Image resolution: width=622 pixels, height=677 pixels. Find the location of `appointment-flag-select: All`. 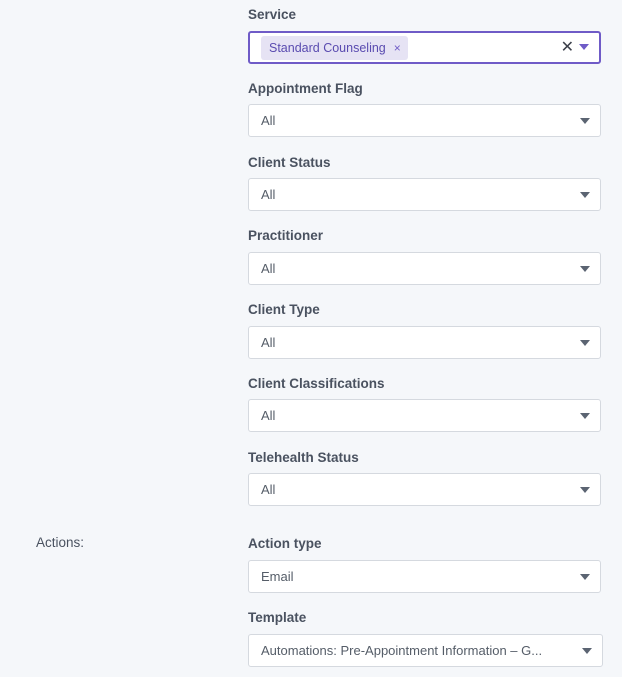

appointment-flag-select: All is located at coordinates (424, 120).